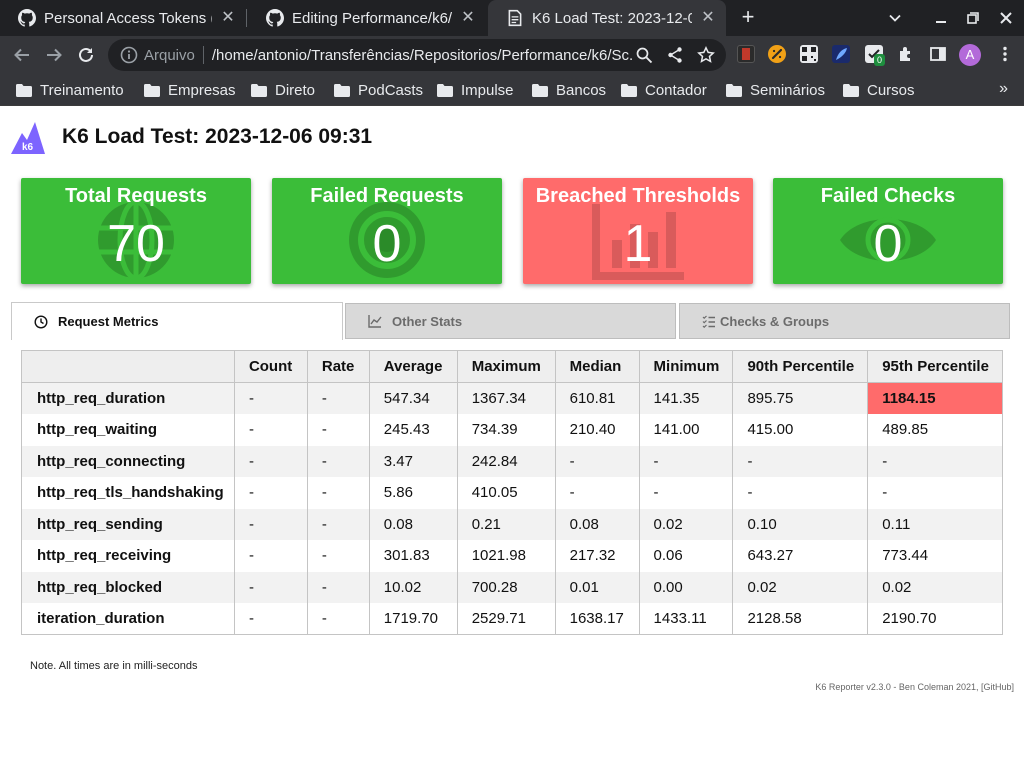  Describe the element at coordinates (935, 587) in the screenshot. I see `metric-value-cell: 0.02` at that location.